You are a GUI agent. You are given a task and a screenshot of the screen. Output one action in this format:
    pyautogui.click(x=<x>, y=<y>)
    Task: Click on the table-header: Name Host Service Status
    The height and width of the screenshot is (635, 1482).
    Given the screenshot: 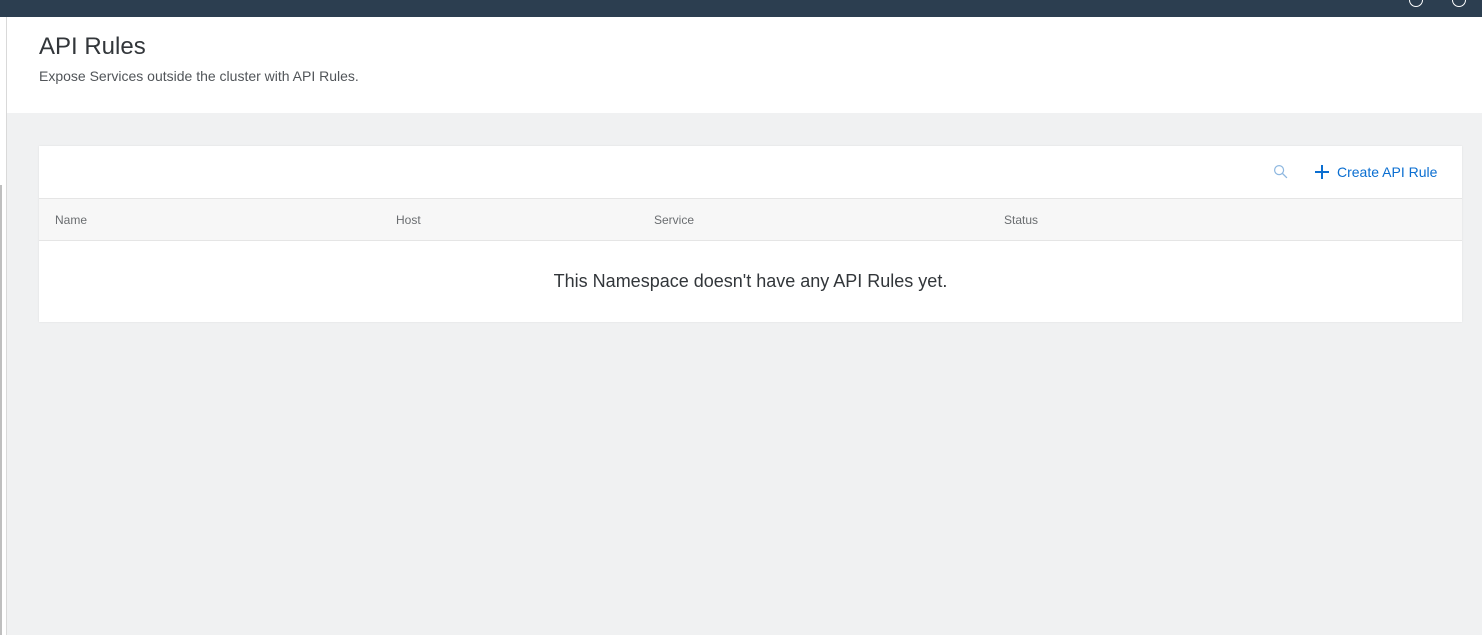 What is the action you would take?
    pyautogui.click(x=750, y=220)
    